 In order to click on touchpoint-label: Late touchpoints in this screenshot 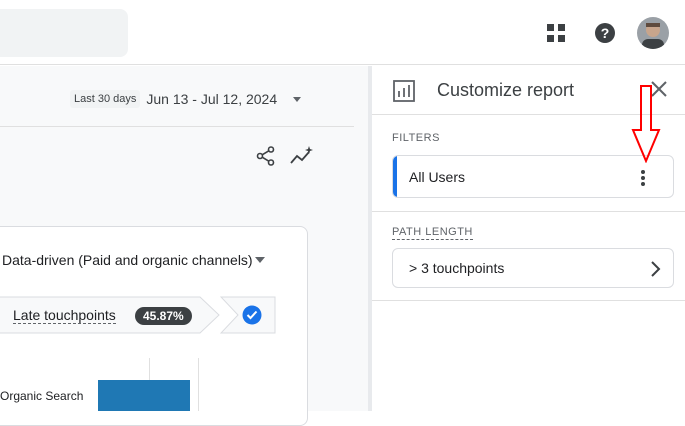, I will do `click(64, 315)`.